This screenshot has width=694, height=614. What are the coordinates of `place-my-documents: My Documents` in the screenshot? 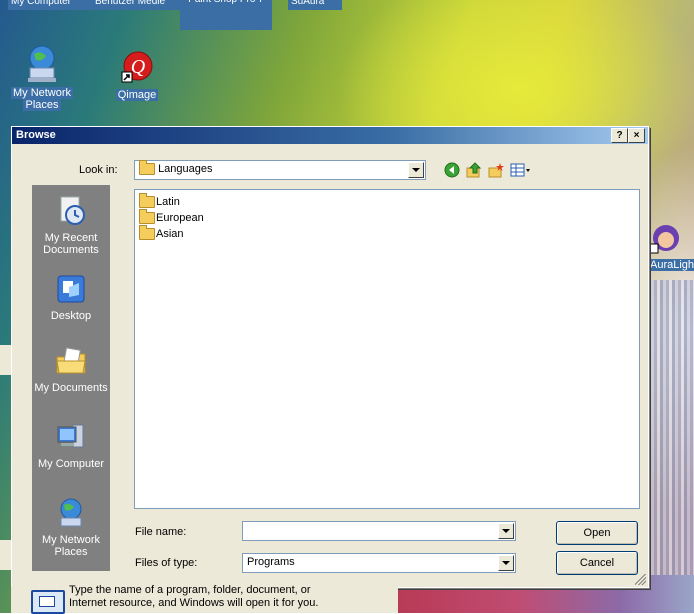 It's located at (71, 369).